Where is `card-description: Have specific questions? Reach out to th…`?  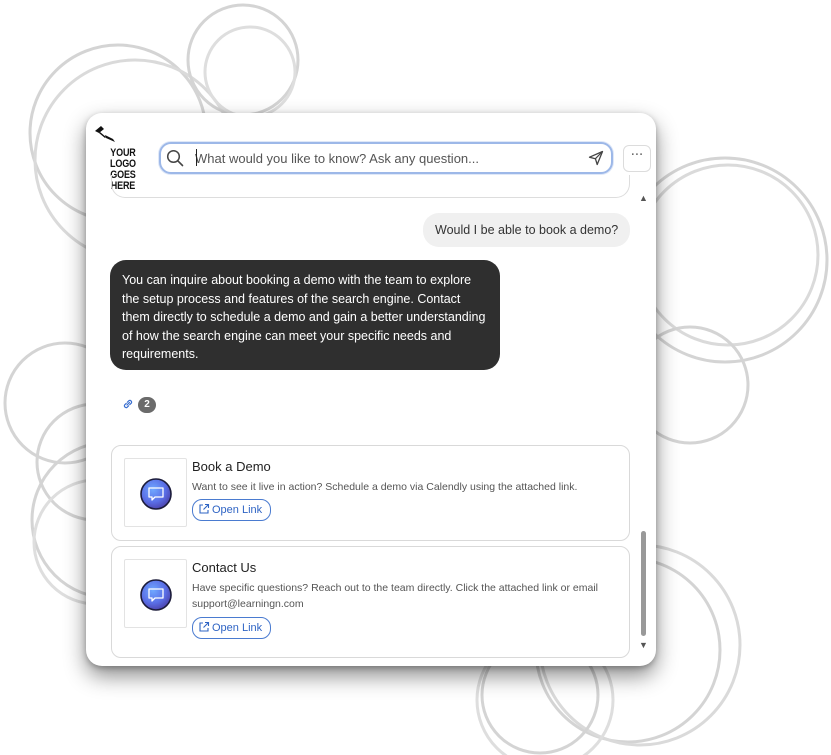 card-description: Have specific questions? Reach out to th… is located at coordinates (395, 596).